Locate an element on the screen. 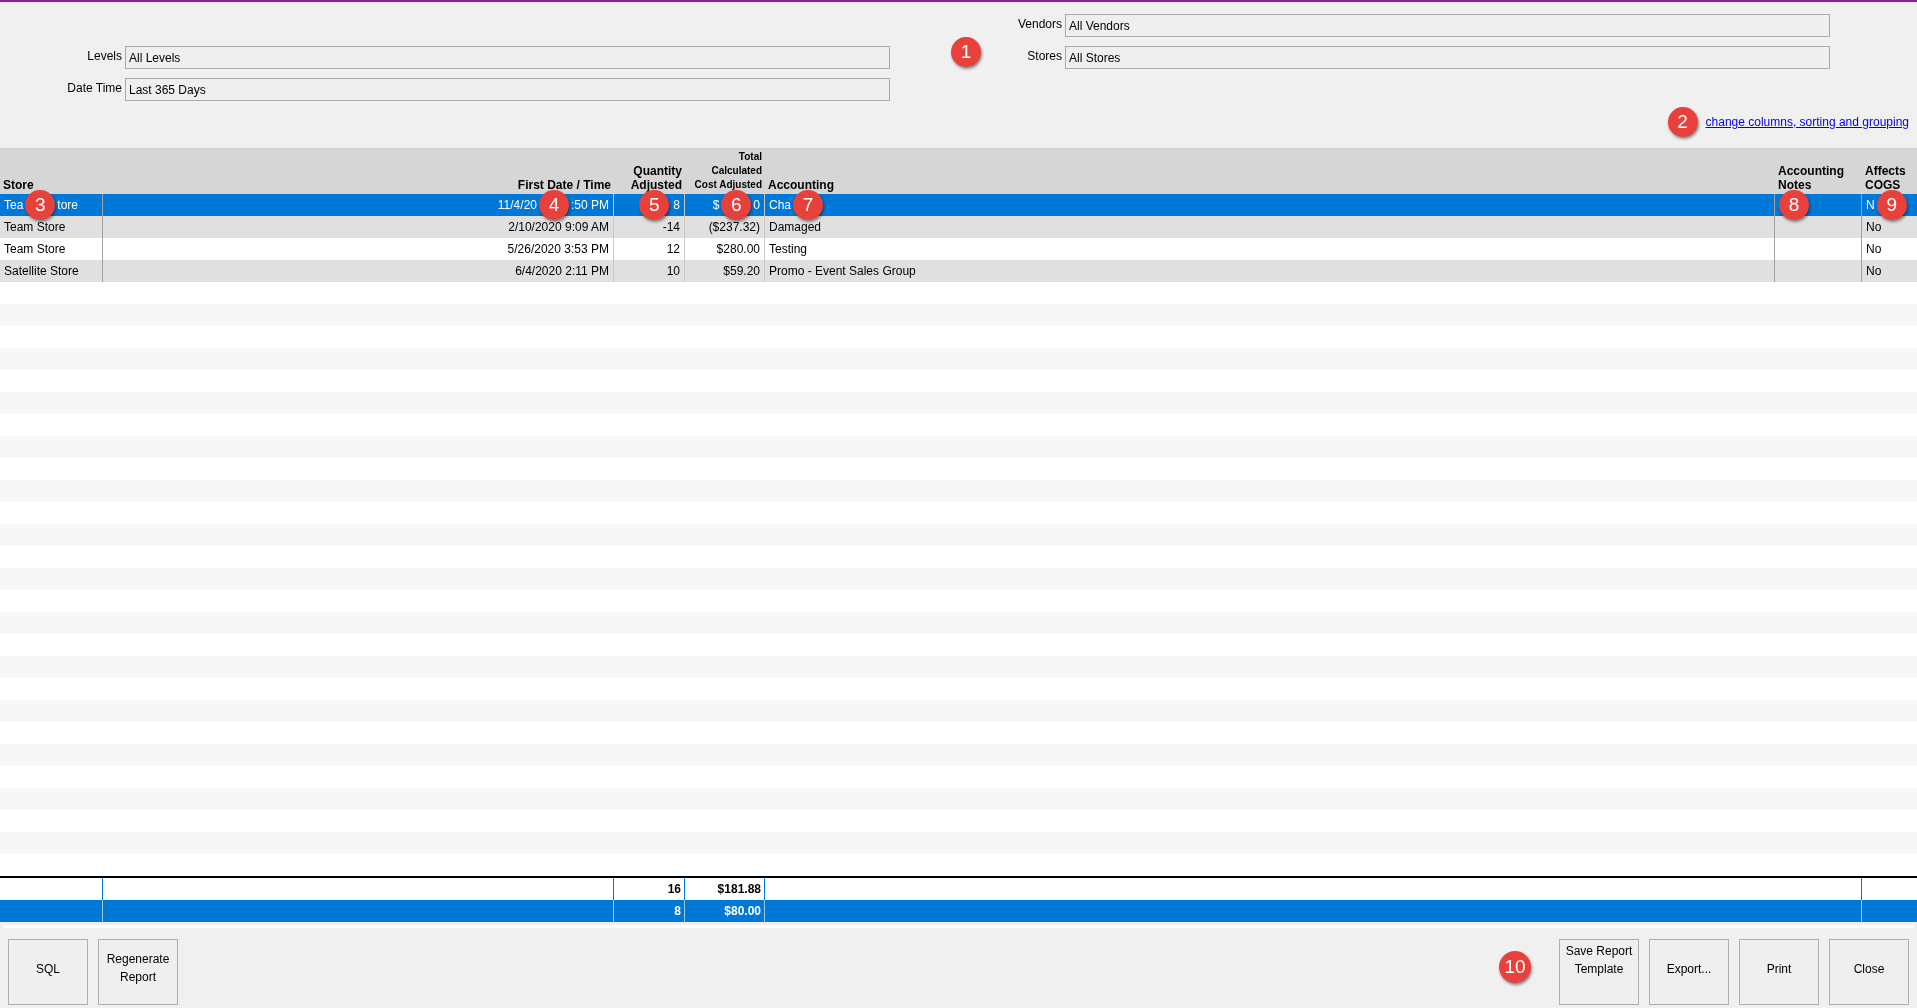  total-value: $80.00 is located at coordinates (742, 911).